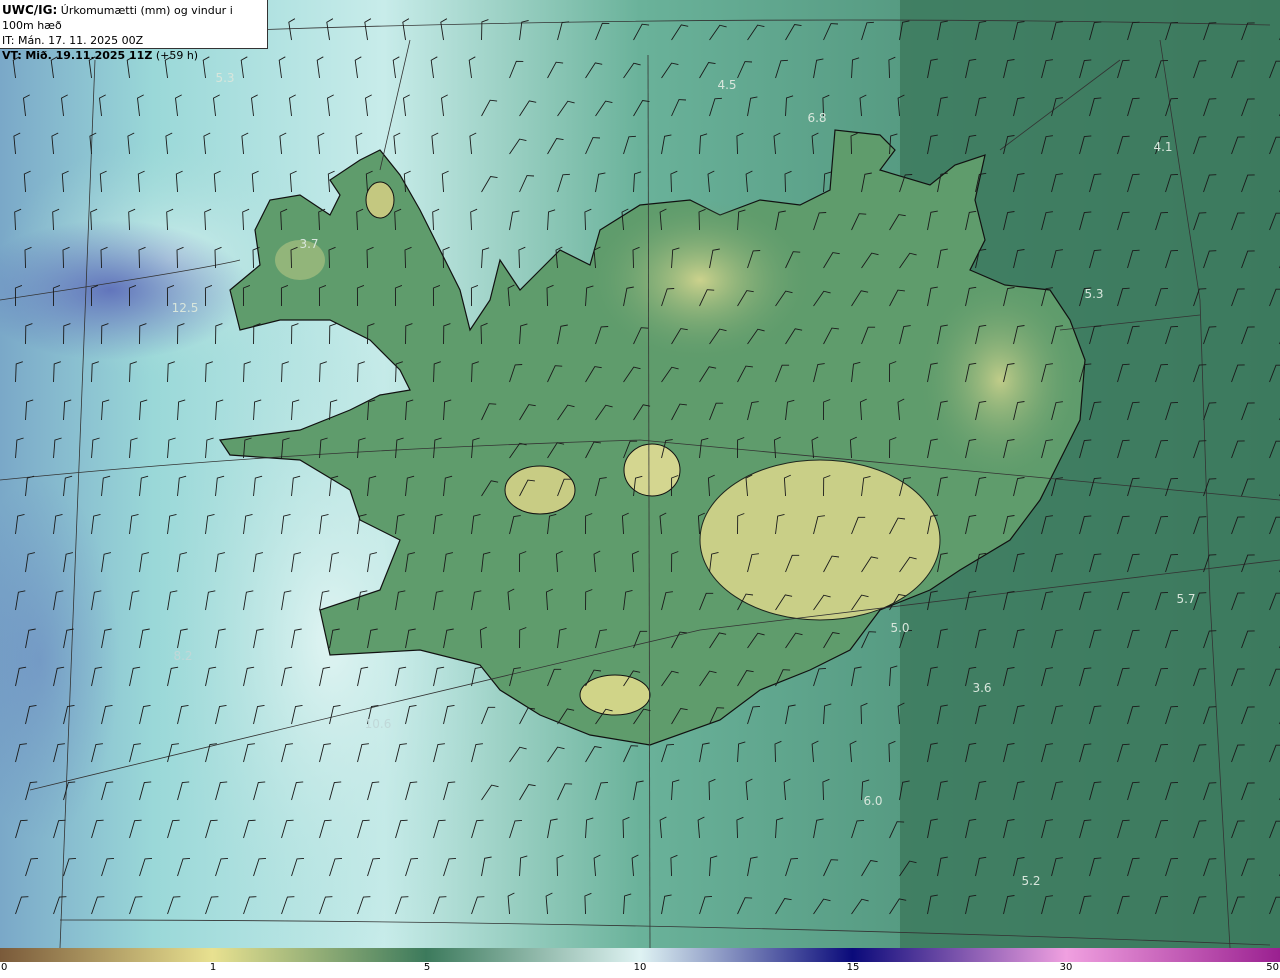 This screenshot has height=978, width=1280. What do you see at coordinates (177, 55) in the screenshot?
I see `valid-offset: (+59 h)` at bounding box center [177, 55].